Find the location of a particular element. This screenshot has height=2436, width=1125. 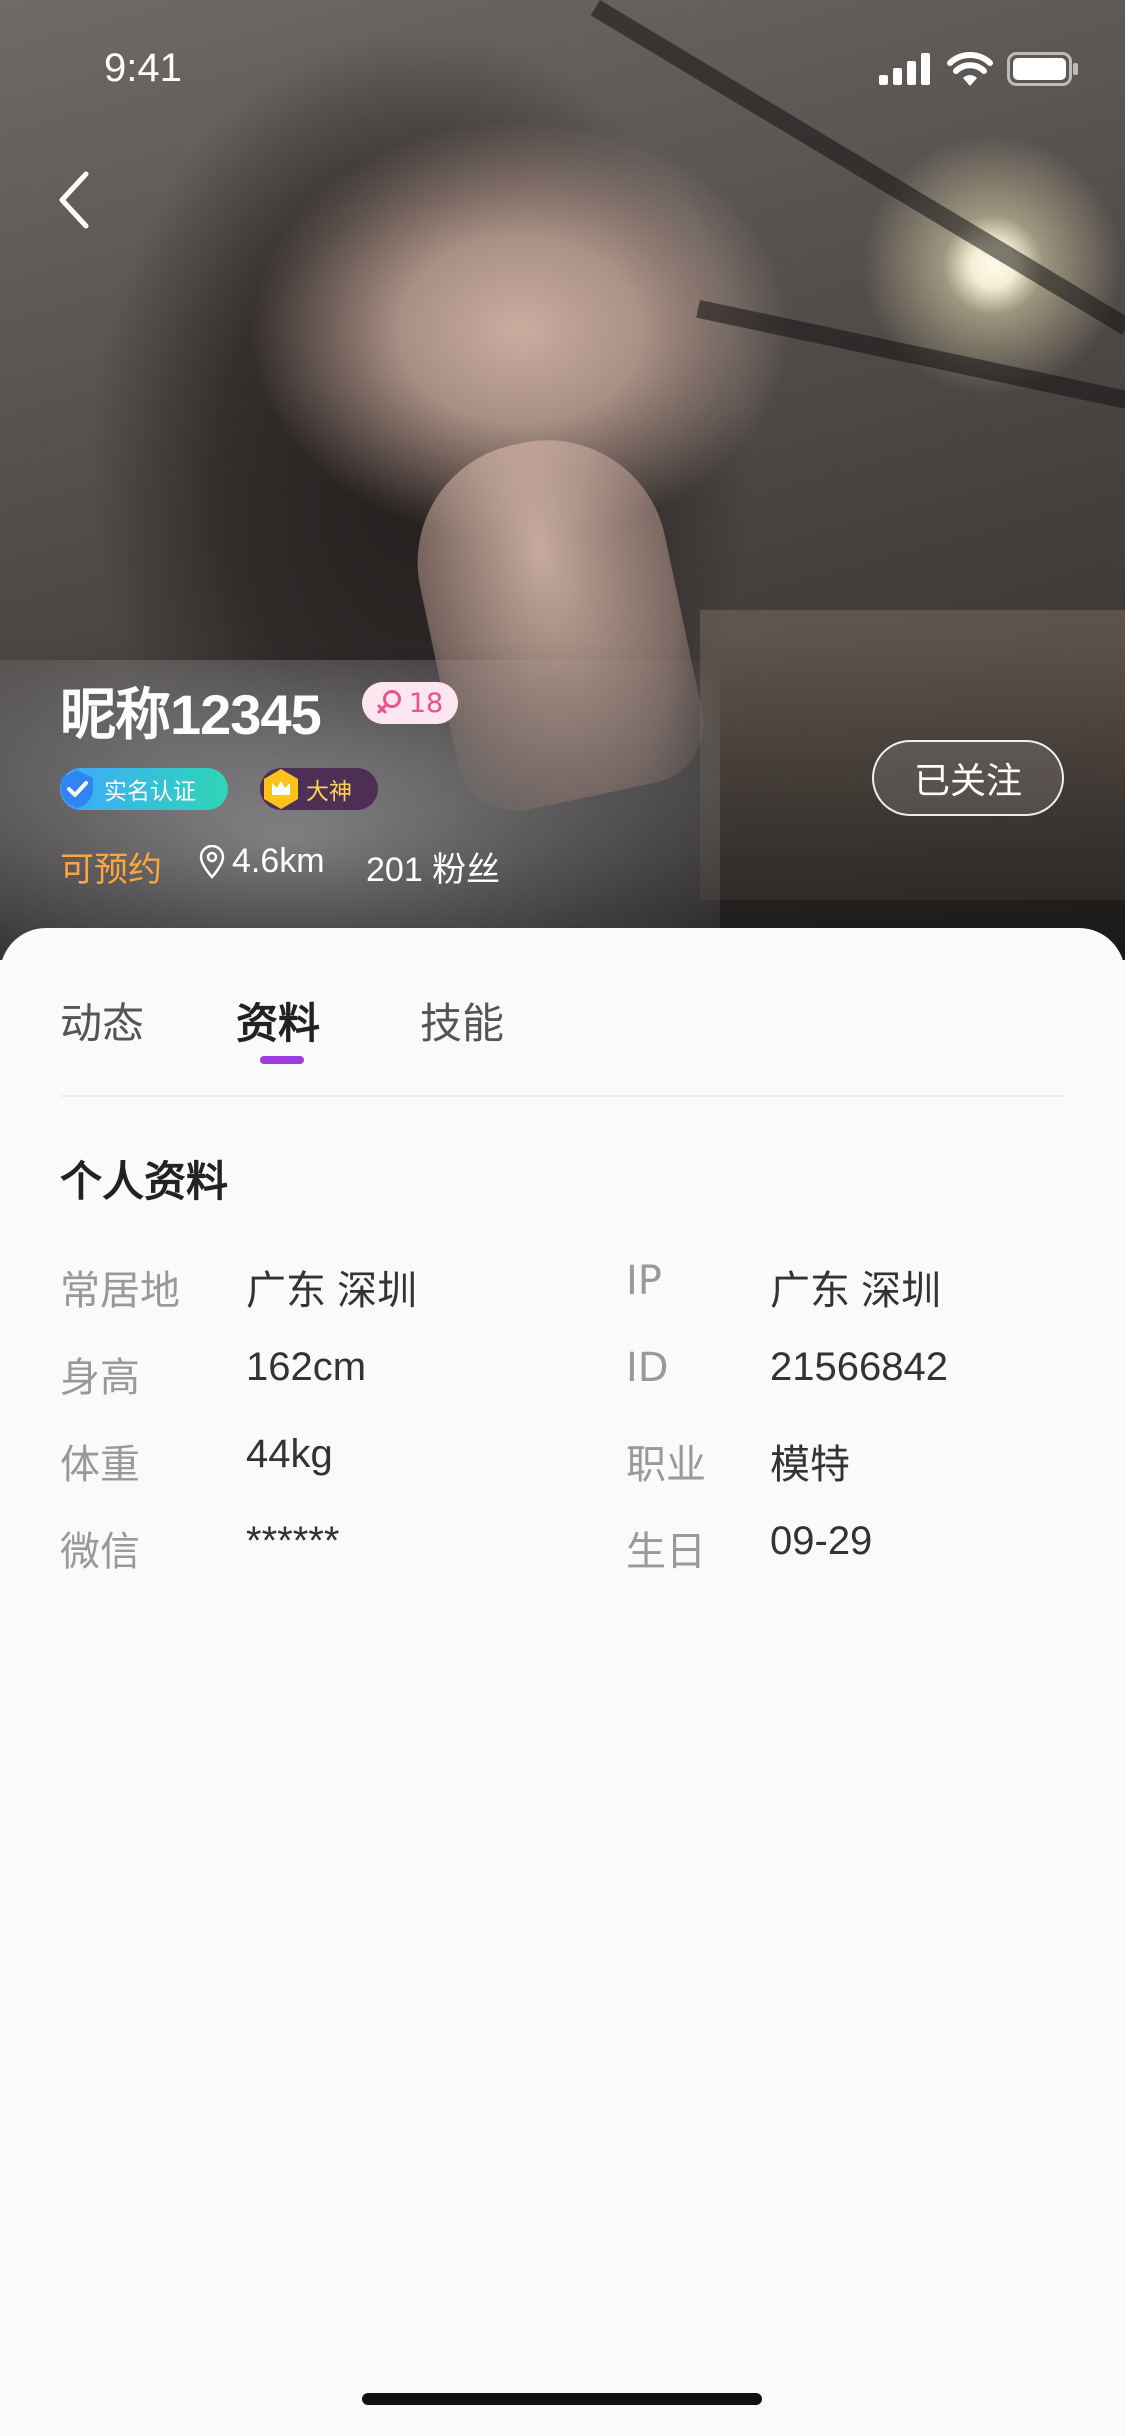

shield-check-icon is located at coordinates (77, 789).